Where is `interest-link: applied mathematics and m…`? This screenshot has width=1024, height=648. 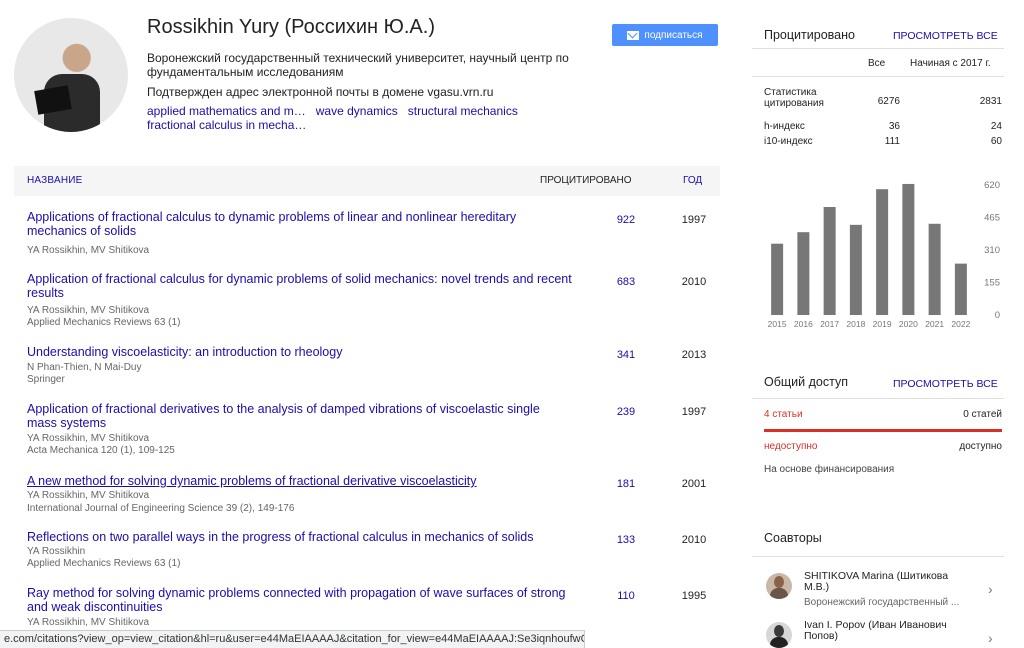
interest-link: applied mathematics and m… is located at coordinates (226, 111).